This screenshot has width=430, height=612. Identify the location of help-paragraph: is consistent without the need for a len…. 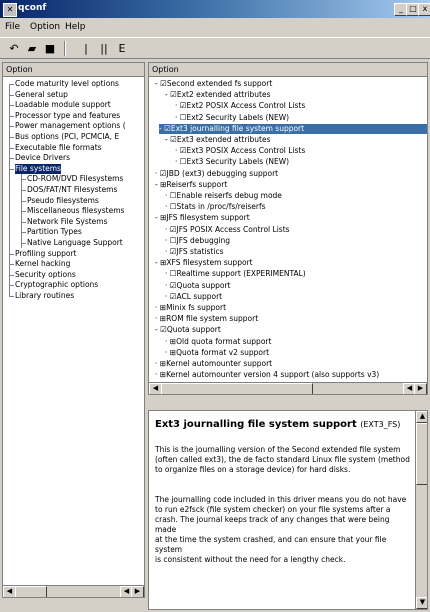
(250, 559).